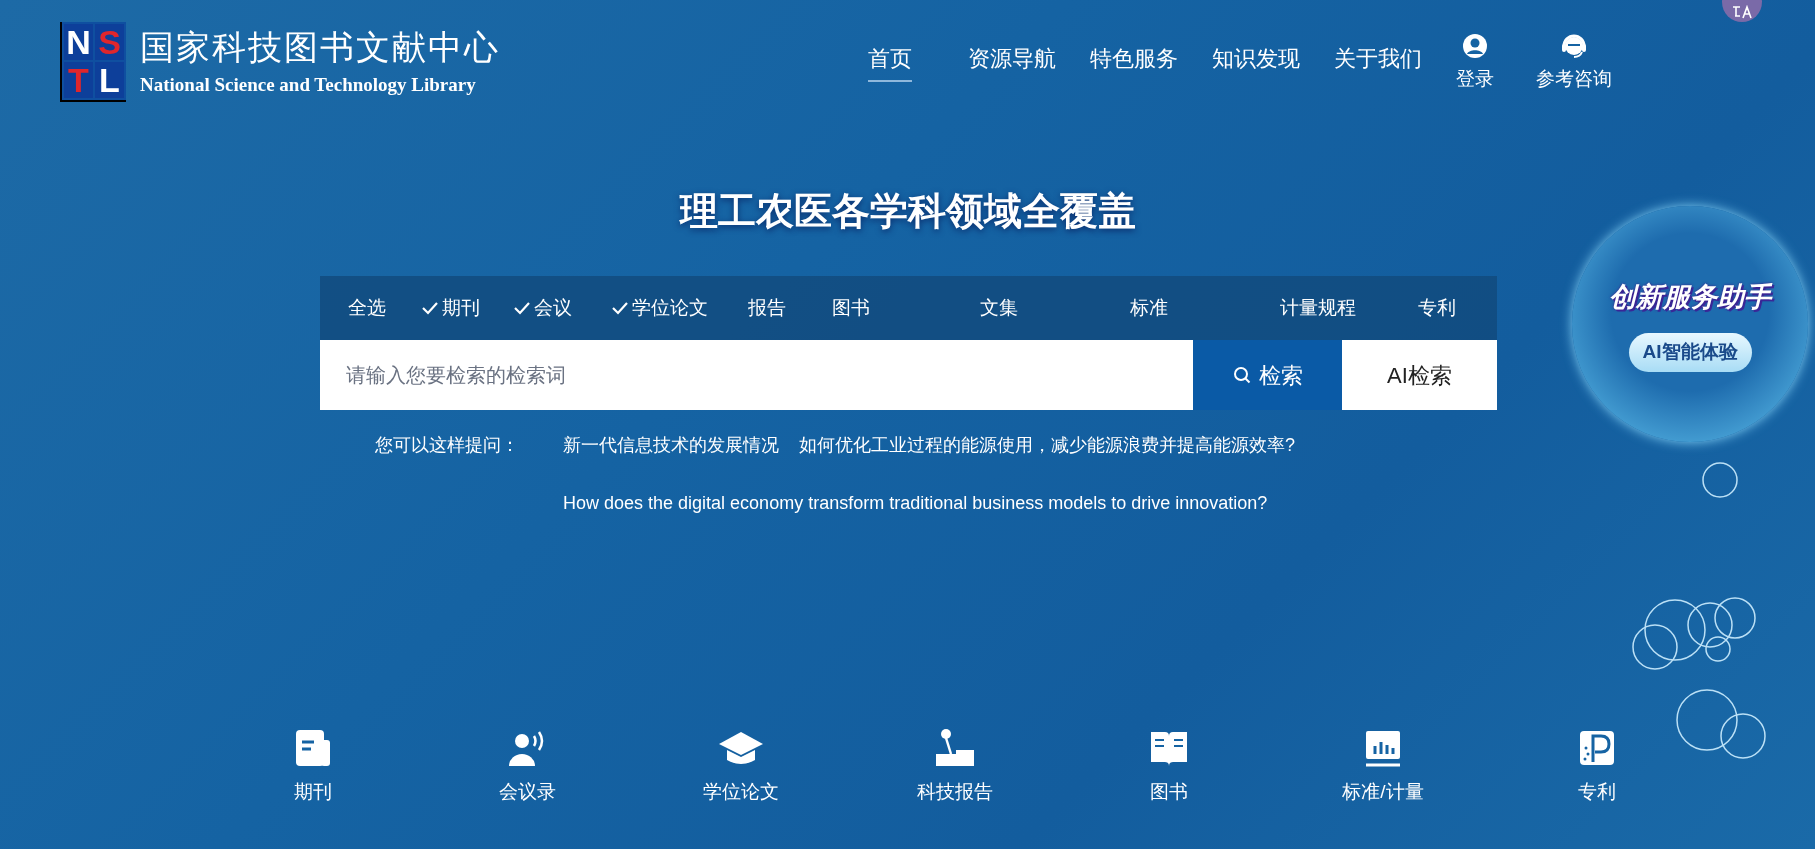  Describe the element at coordinates (1241, 375) in the screenshot. I see `search-icon` at that location.